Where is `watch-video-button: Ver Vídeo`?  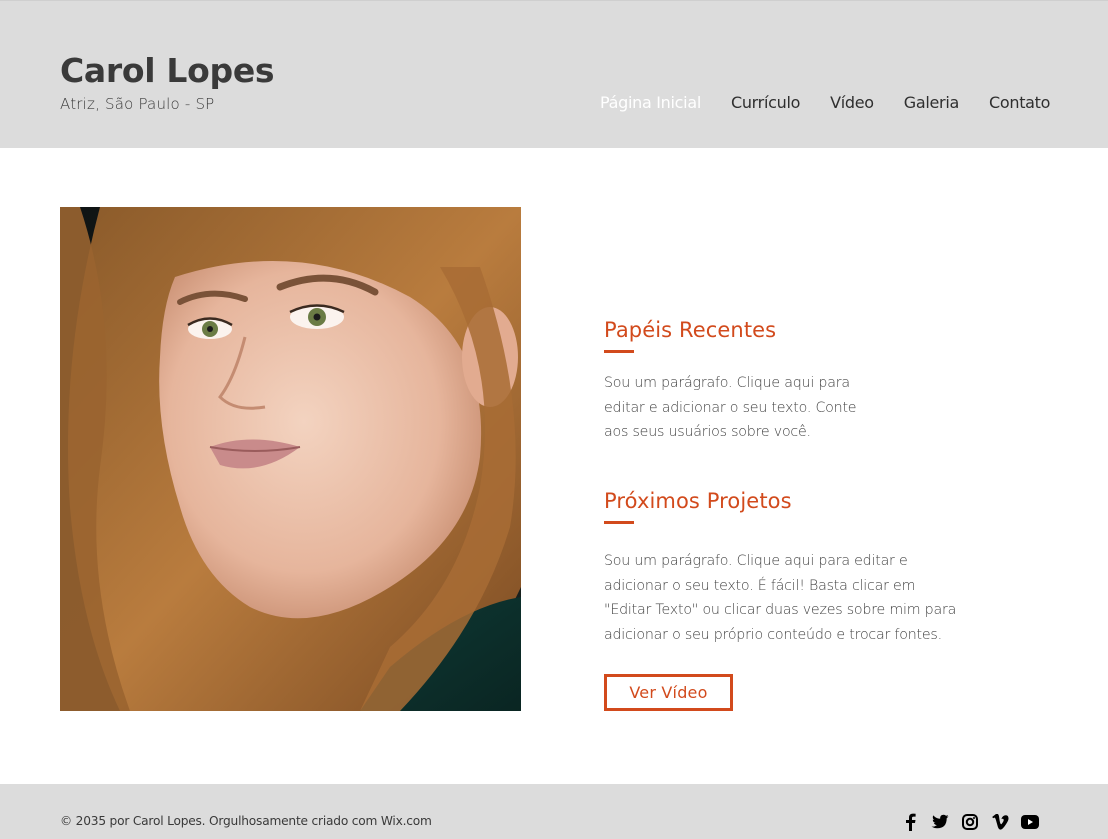 watch-video-button: Ver Vídeo is located at coordinates (668, 692).